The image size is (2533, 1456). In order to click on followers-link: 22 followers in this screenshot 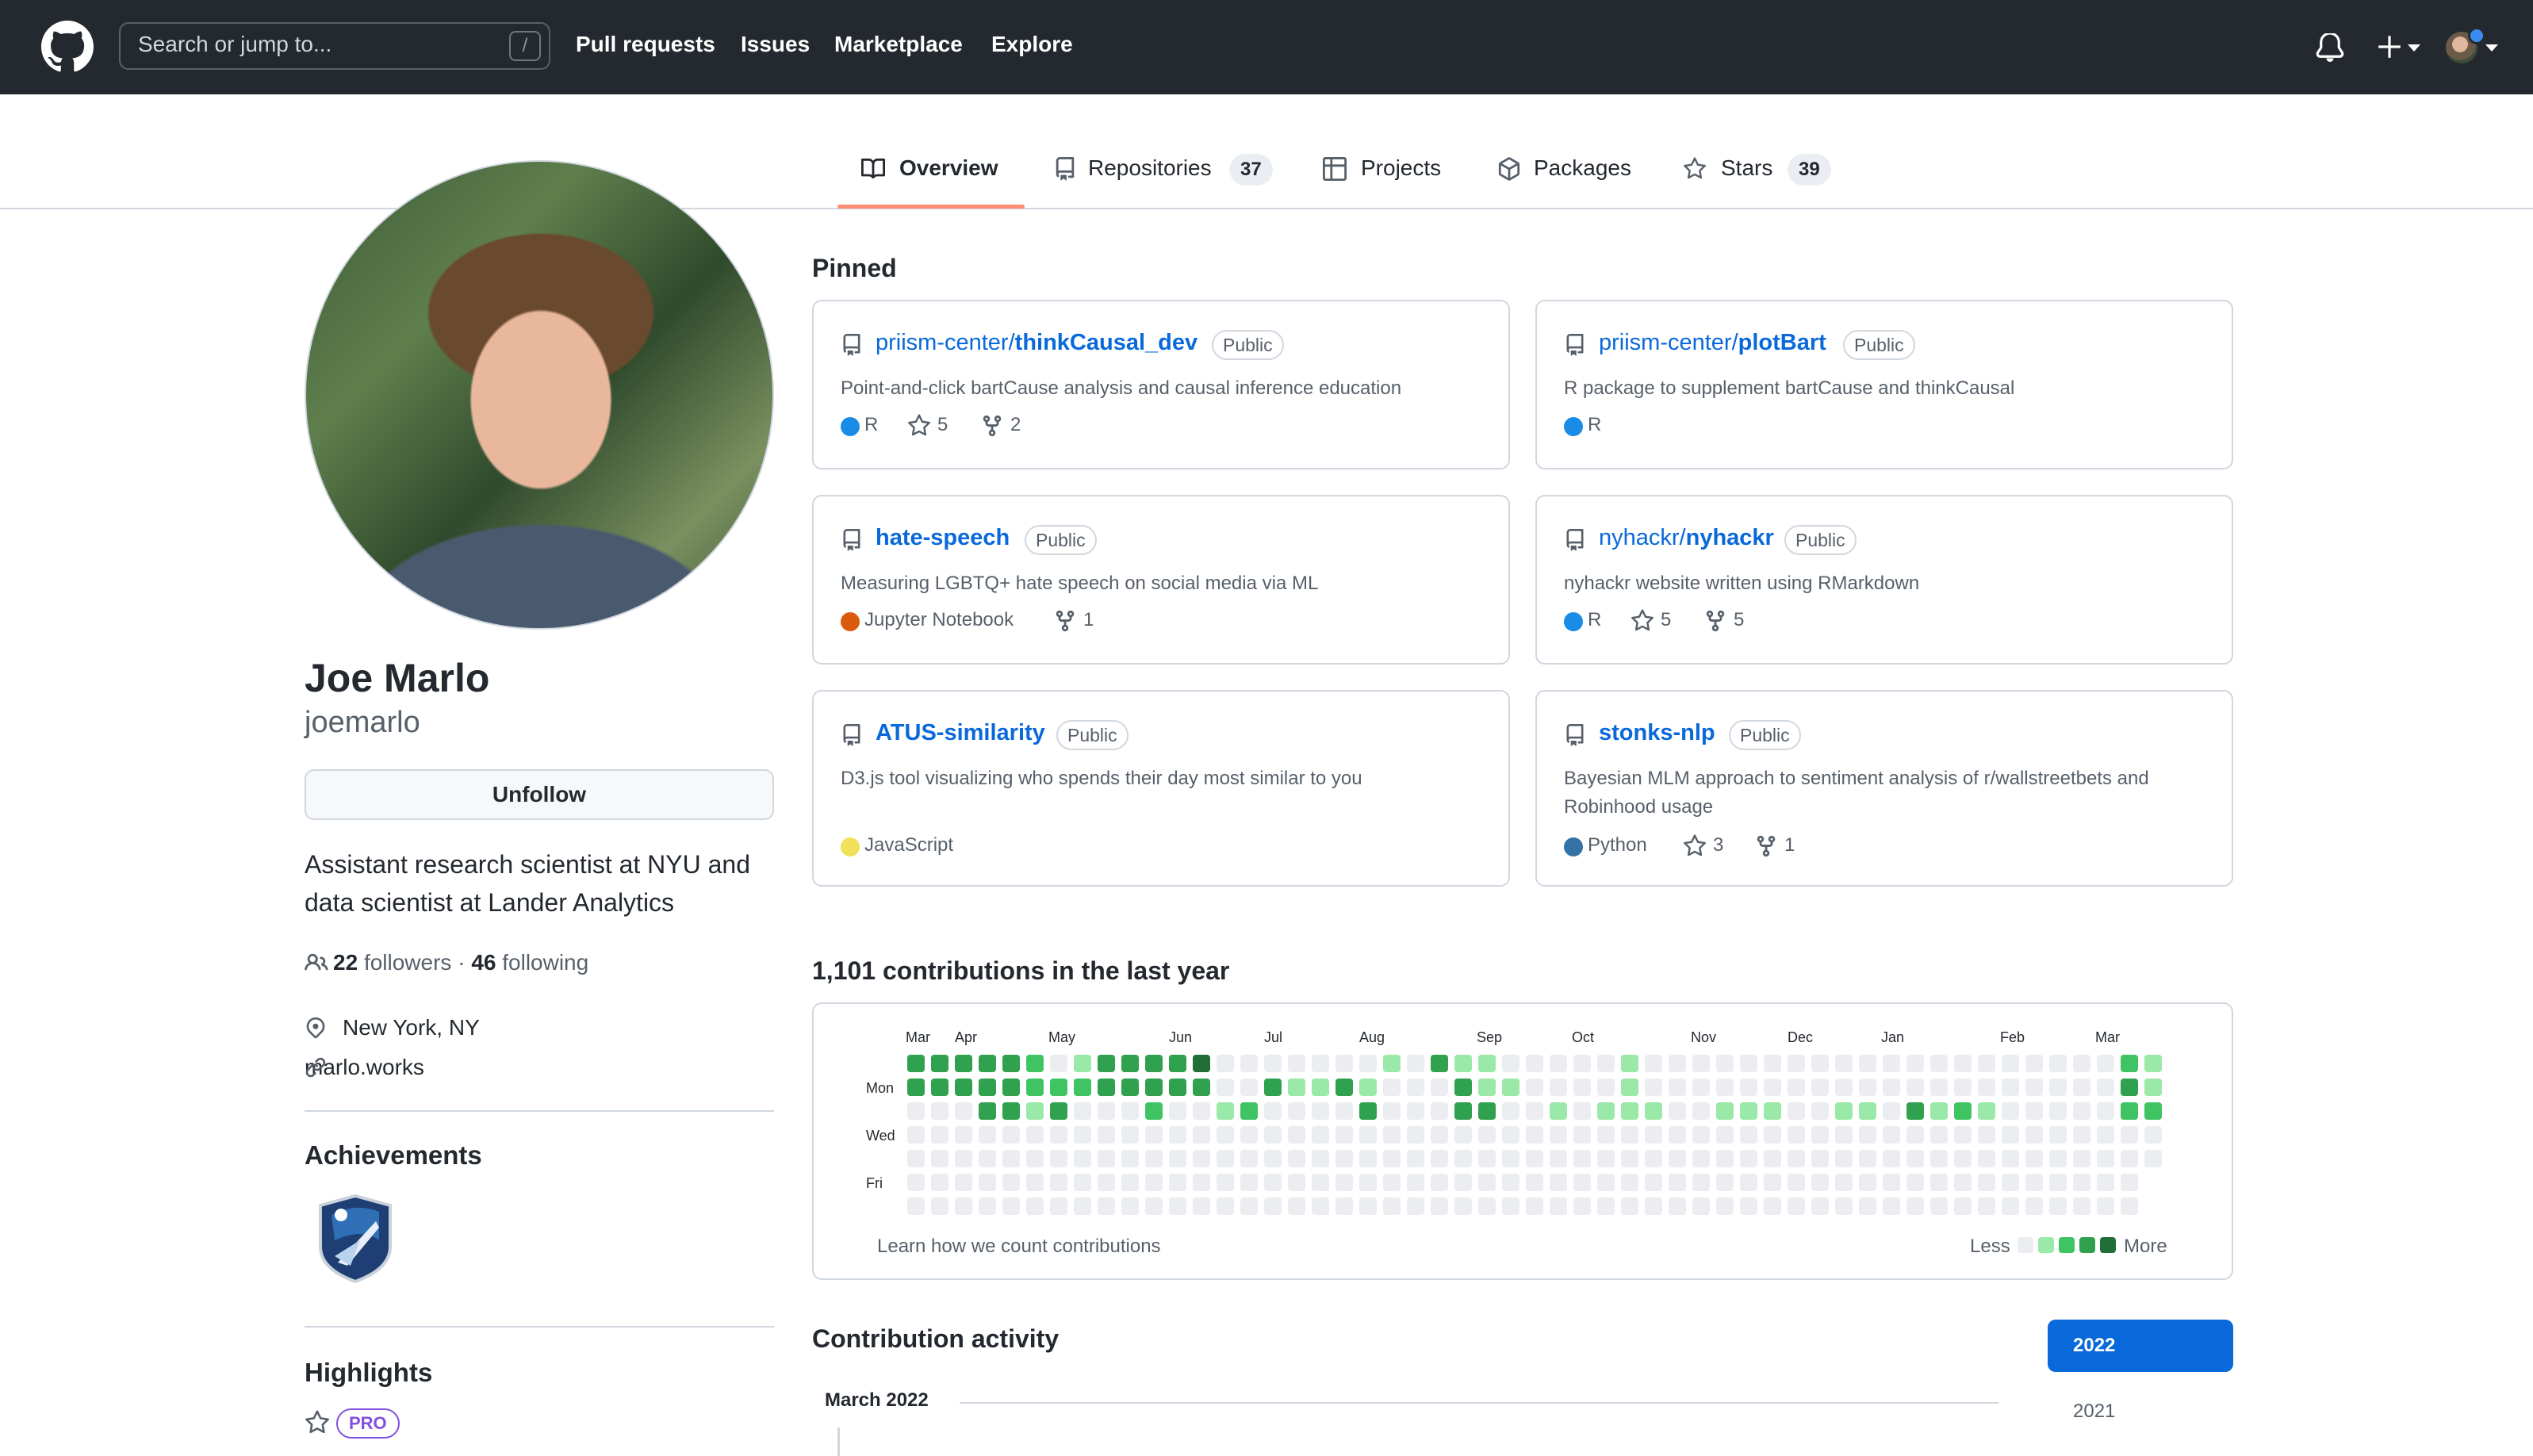, I will do `click(392, 962)`.